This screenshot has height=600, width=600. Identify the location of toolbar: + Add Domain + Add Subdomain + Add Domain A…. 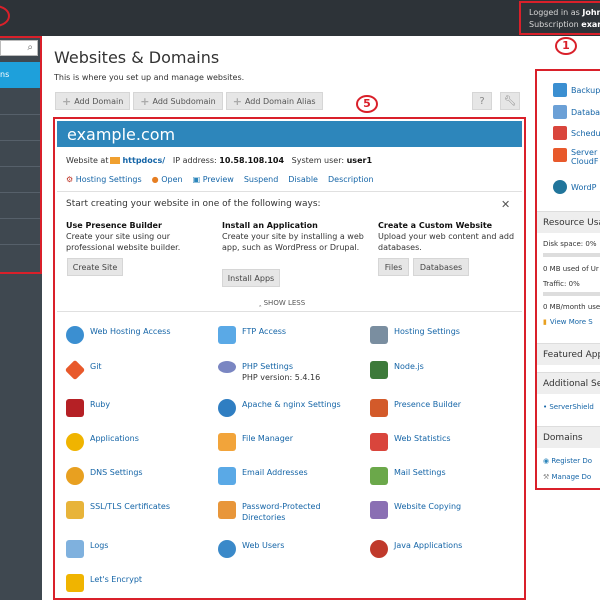
(189, 101).